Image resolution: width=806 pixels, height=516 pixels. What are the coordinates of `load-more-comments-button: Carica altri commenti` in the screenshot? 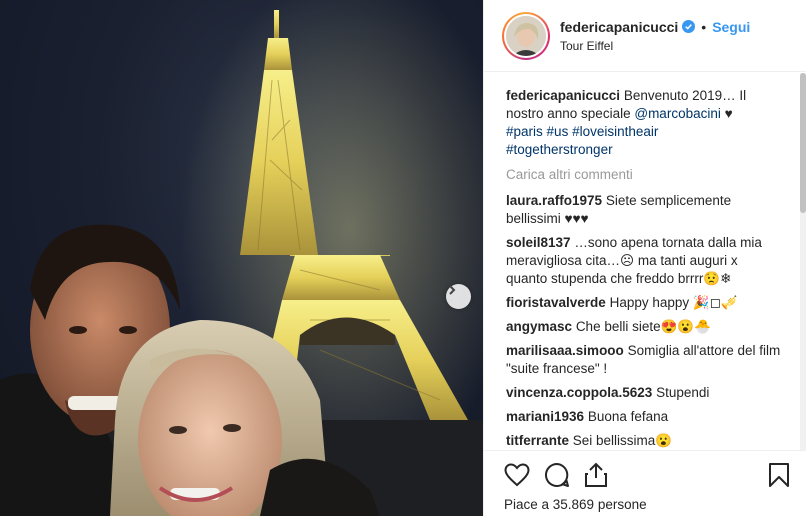 It's located at (644, 174).